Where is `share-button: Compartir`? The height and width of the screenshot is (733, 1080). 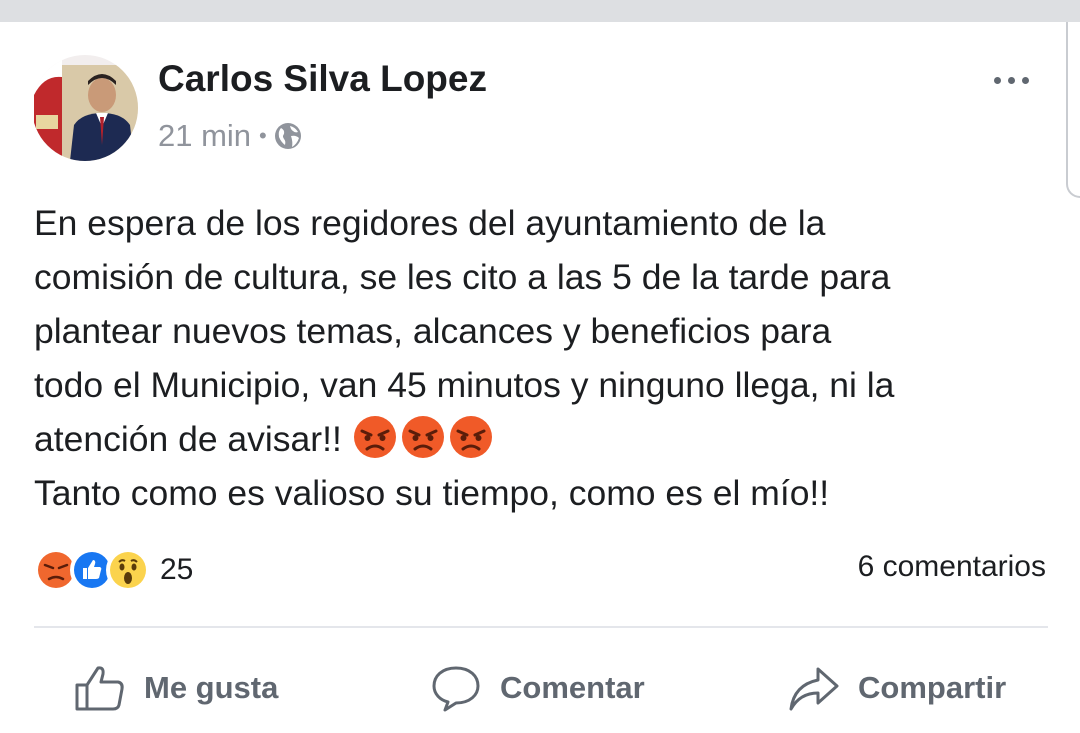 share-button: Compartir is located at coordinates (897, 688).